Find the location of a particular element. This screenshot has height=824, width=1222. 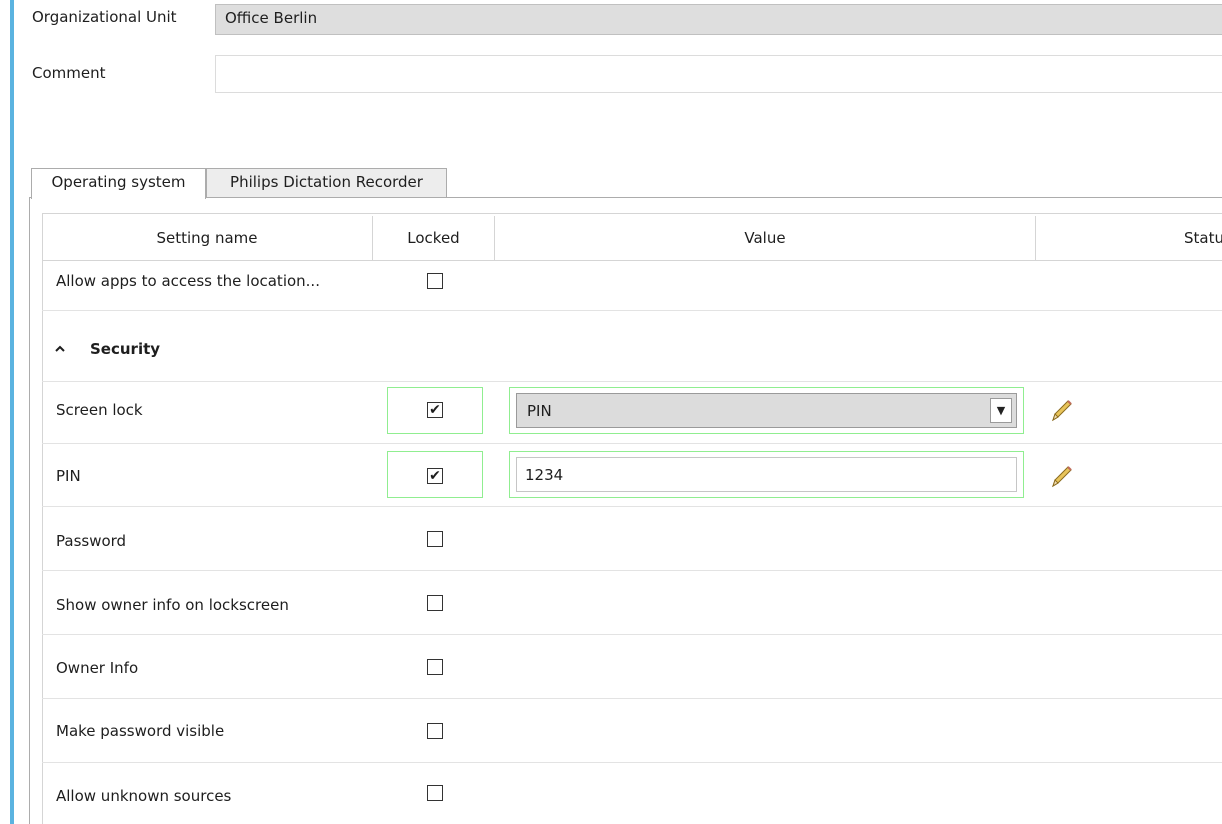

value-cell-highlight: 1234 is located at coordinates (766, 474).